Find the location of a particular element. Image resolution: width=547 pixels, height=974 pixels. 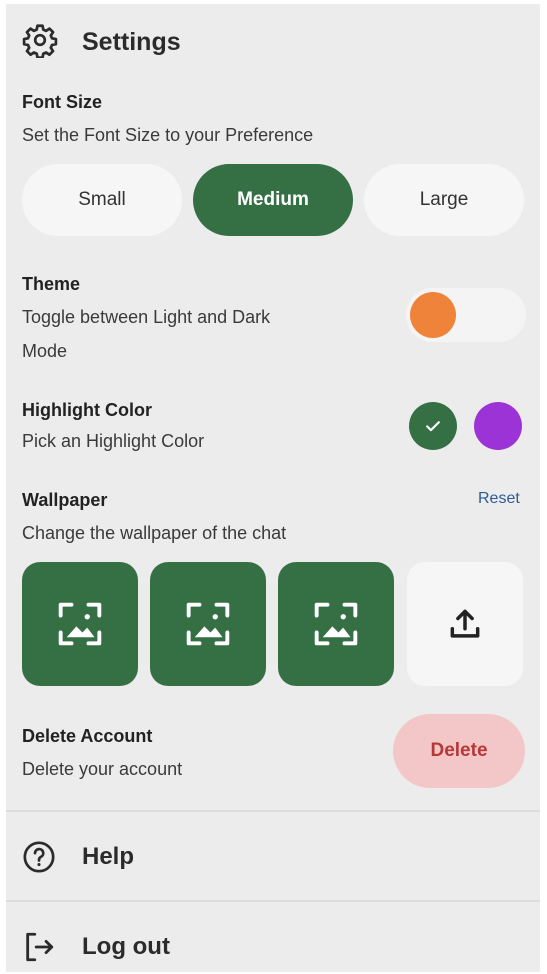

wallpaper-description: Change the wallpaper of the chat is located at coordinates (154, 533).